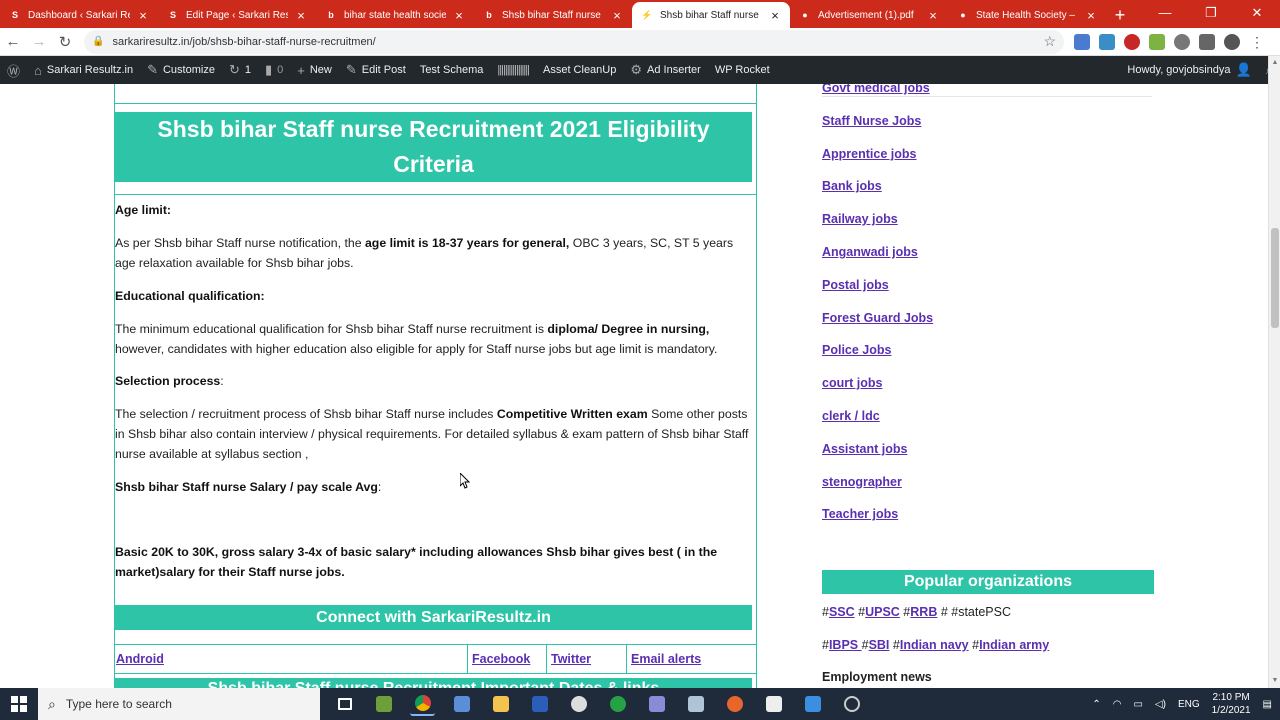 The image size is (1280, 720). What do you see at coordinates (1275, 278) in the screenshot?
I see `scroll-thumb` at bounding box center [1275, 278].